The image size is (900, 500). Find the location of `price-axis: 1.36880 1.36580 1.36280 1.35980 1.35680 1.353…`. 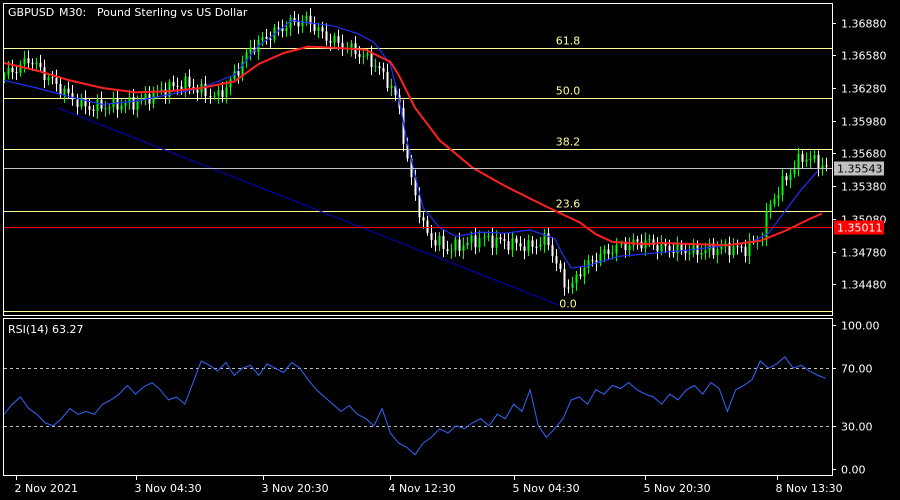

price-axis: 1.36880 1.36580 1.36280 1.35980 1.35680 1.353… is located at coordinates (859, 155).